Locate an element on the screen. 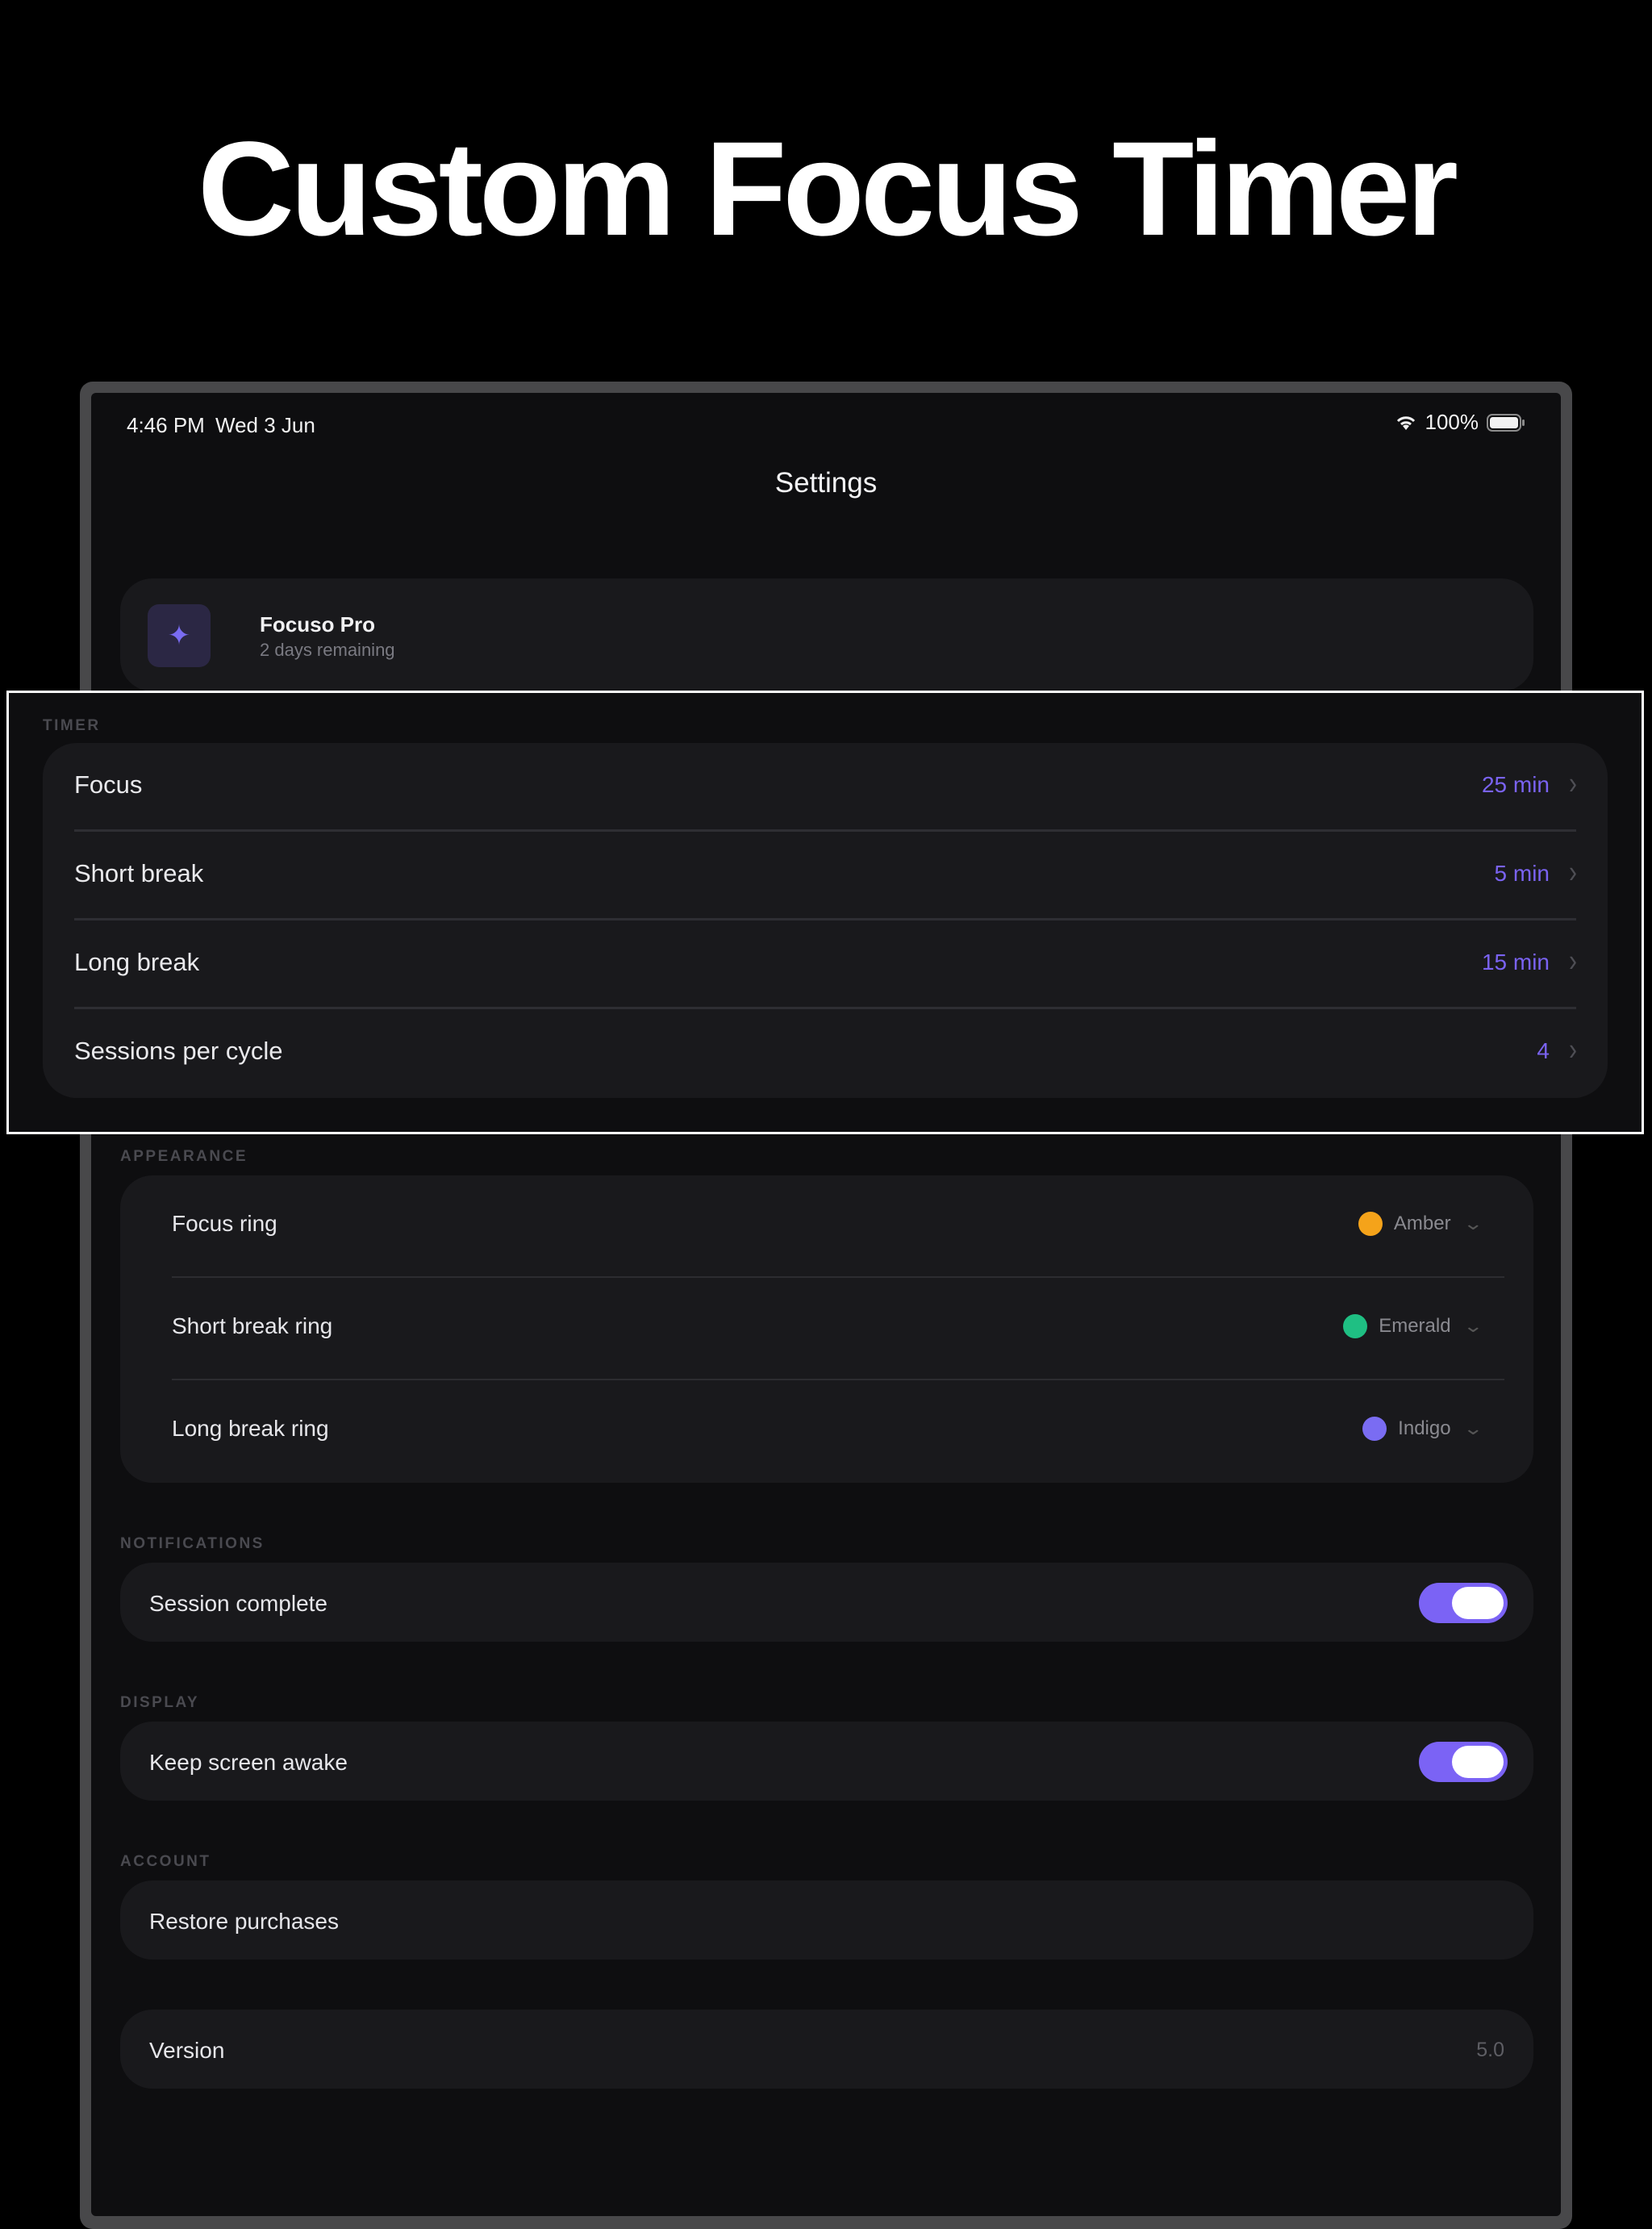 Image resolution: width=1652 pixels, height=2229 pixels. row-value: Amber is located at coordinates (1422, 1224).